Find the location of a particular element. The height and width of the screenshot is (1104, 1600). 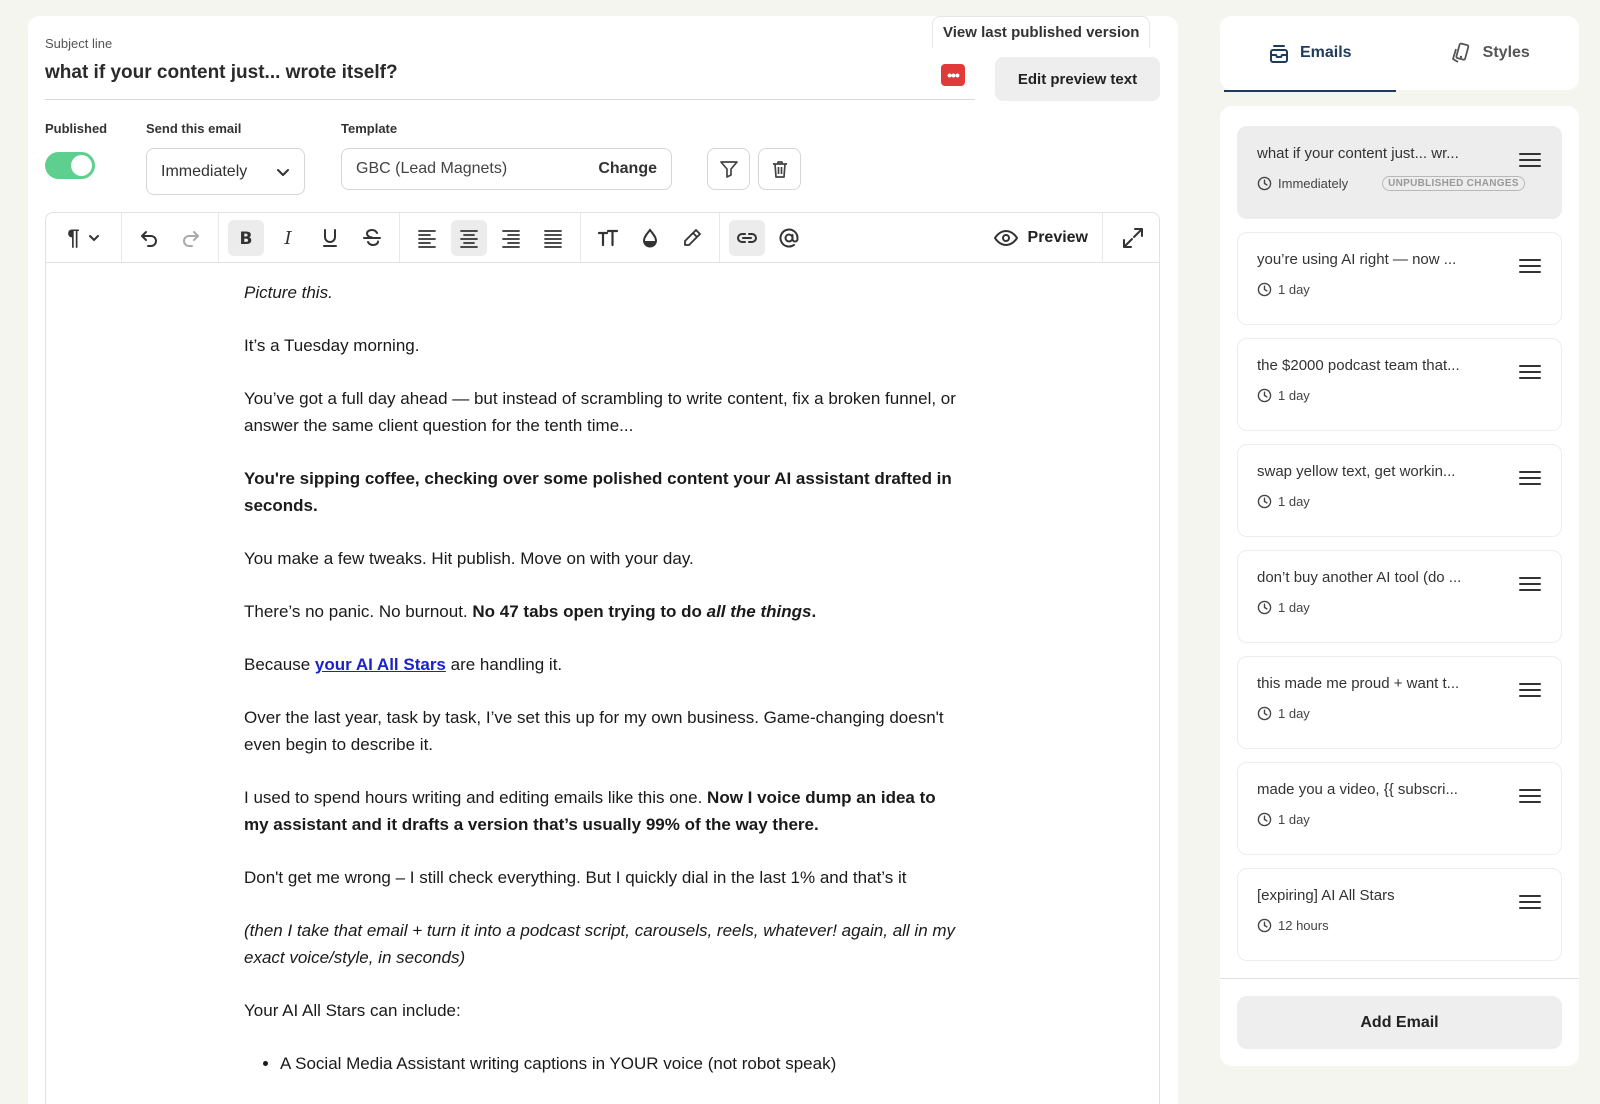

strikethrough-icon is located at coordinates (372, 237).